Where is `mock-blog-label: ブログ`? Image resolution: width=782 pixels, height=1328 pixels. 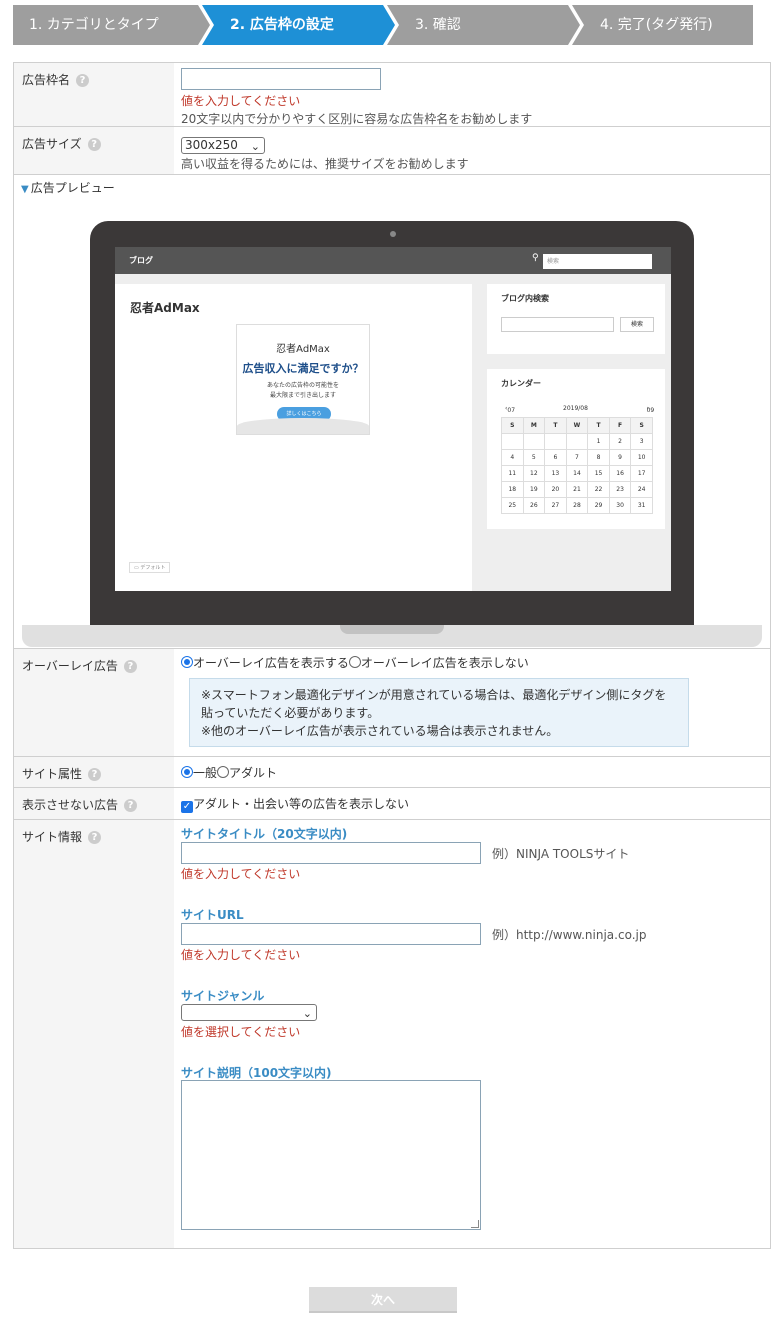 mock-blog-label: ブログ is located at coordinates (141, 260).